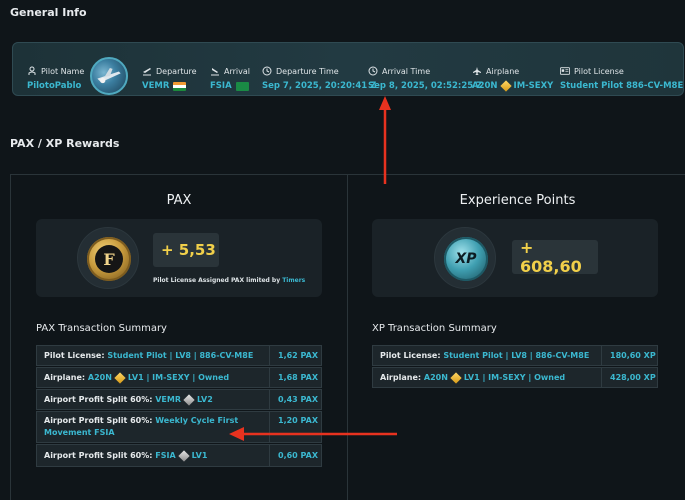 This screenshot has width=685, height=500. What do you see at coordinates (485, 86) in the screenshot?
I see `airplane-model-value: A20N` at bounding box center [485, 86].